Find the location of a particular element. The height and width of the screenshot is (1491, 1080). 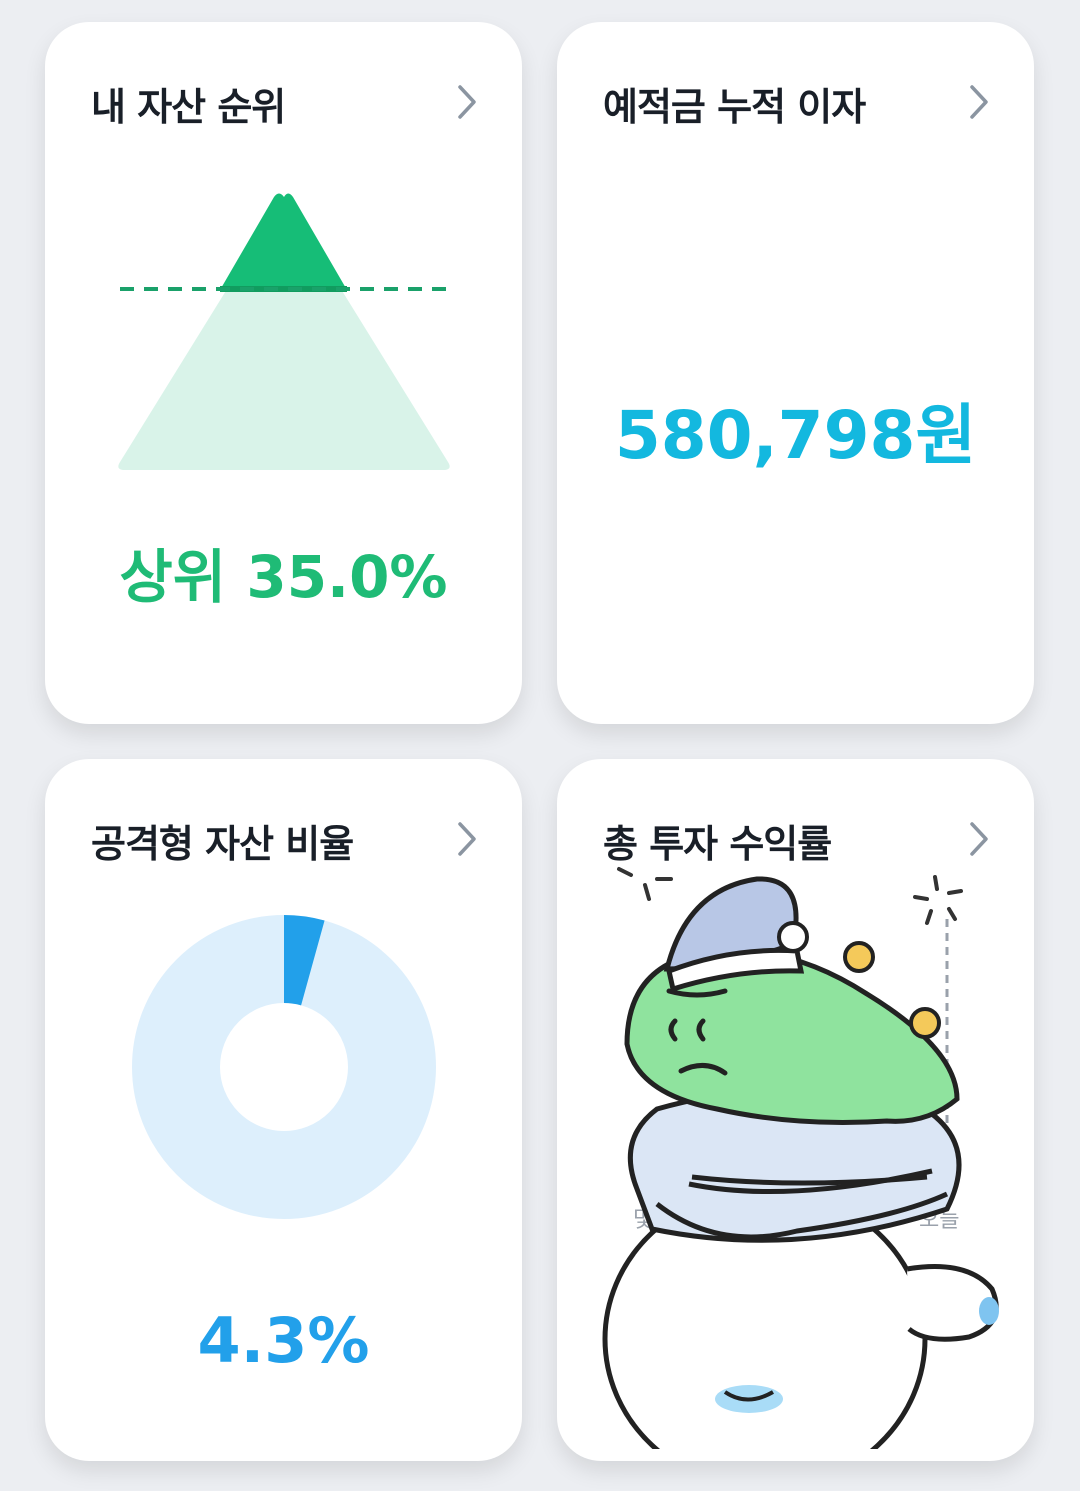

pyramid-cut-line is located at coordinates (283, 289).